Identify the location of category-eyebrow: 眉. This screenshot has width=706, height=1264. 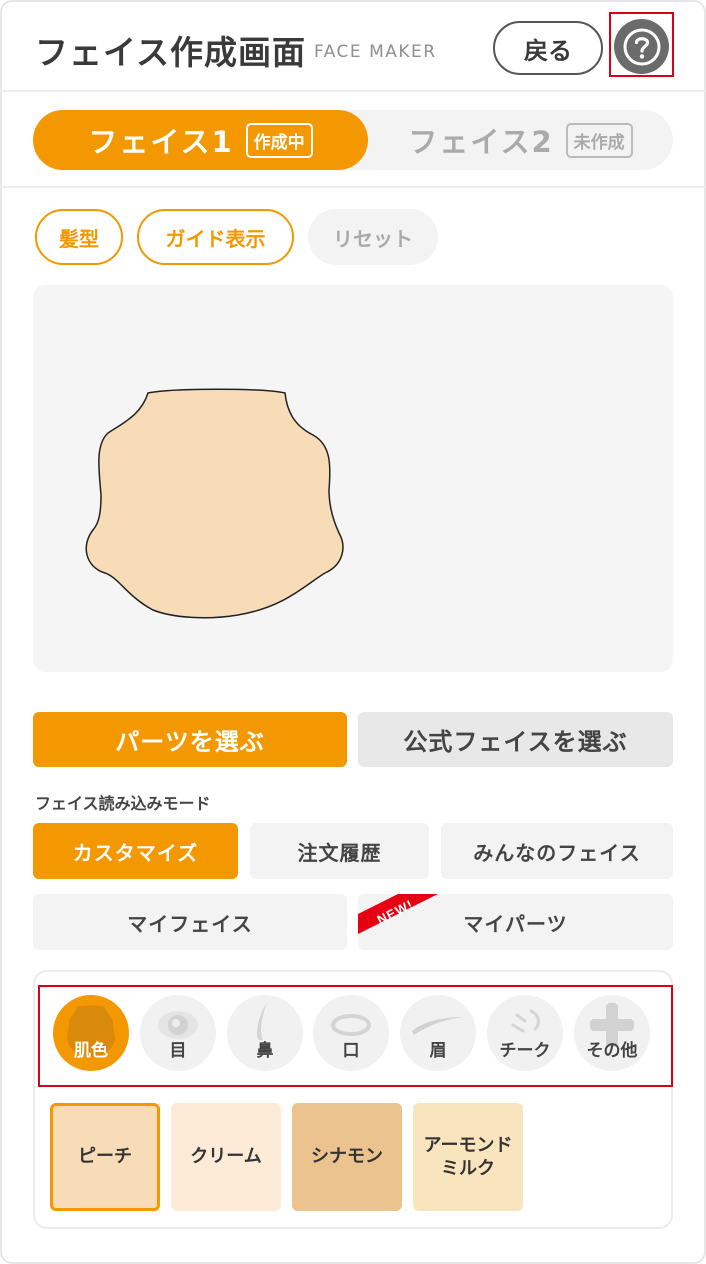
(438, 1033).